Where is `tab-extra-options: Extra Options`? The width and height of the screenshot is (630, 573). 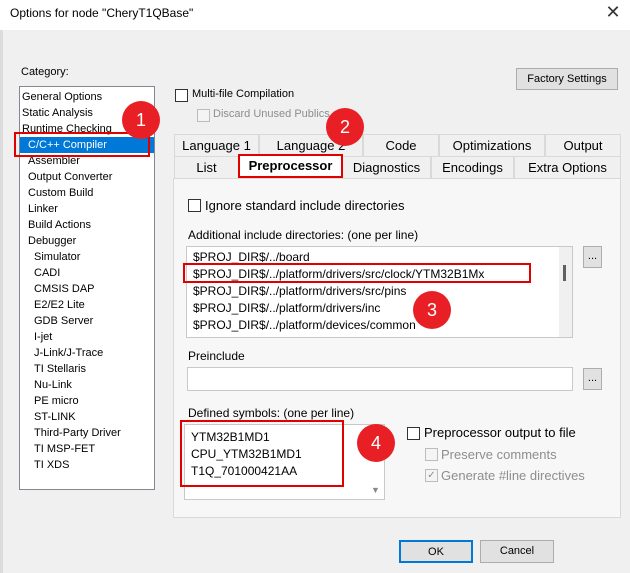 tab-extra-options: Extra Options is located at coordinates (567, 167).